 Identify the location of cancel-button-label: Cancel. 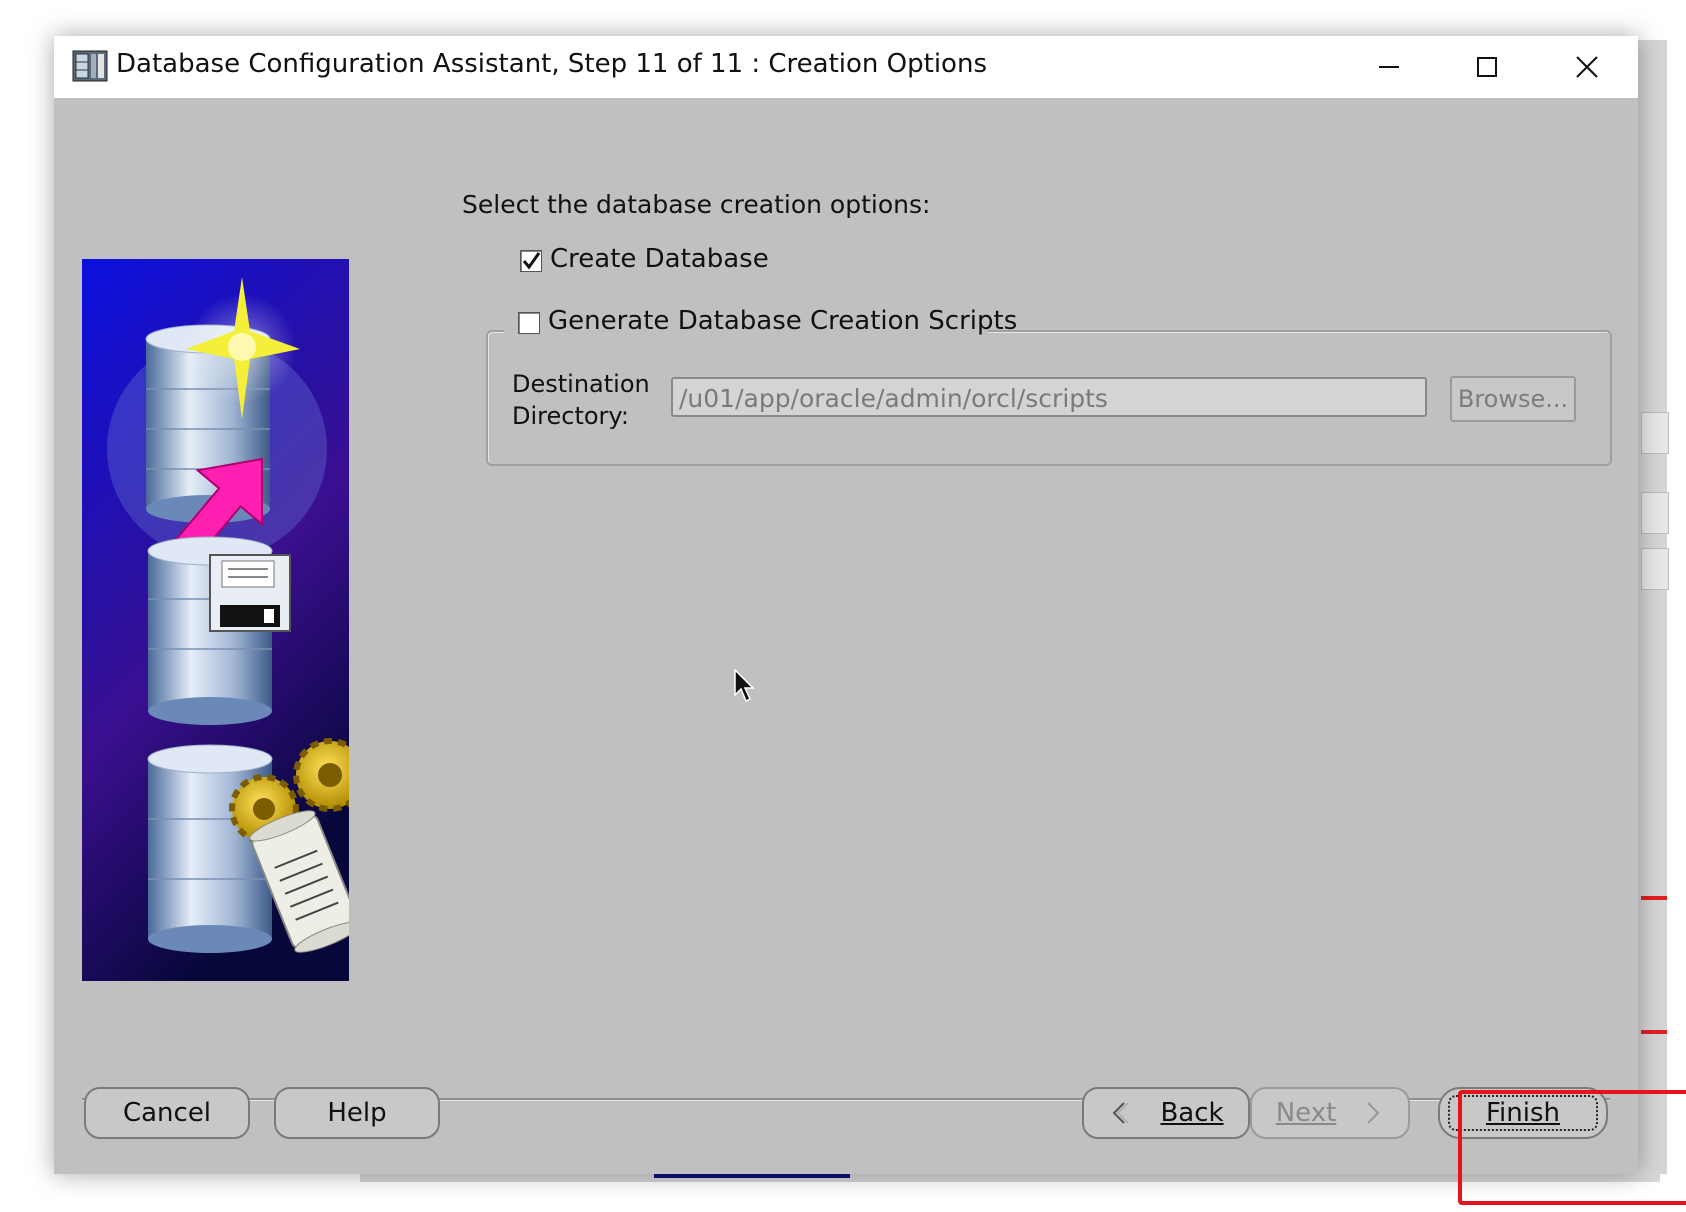
(167, 1113).